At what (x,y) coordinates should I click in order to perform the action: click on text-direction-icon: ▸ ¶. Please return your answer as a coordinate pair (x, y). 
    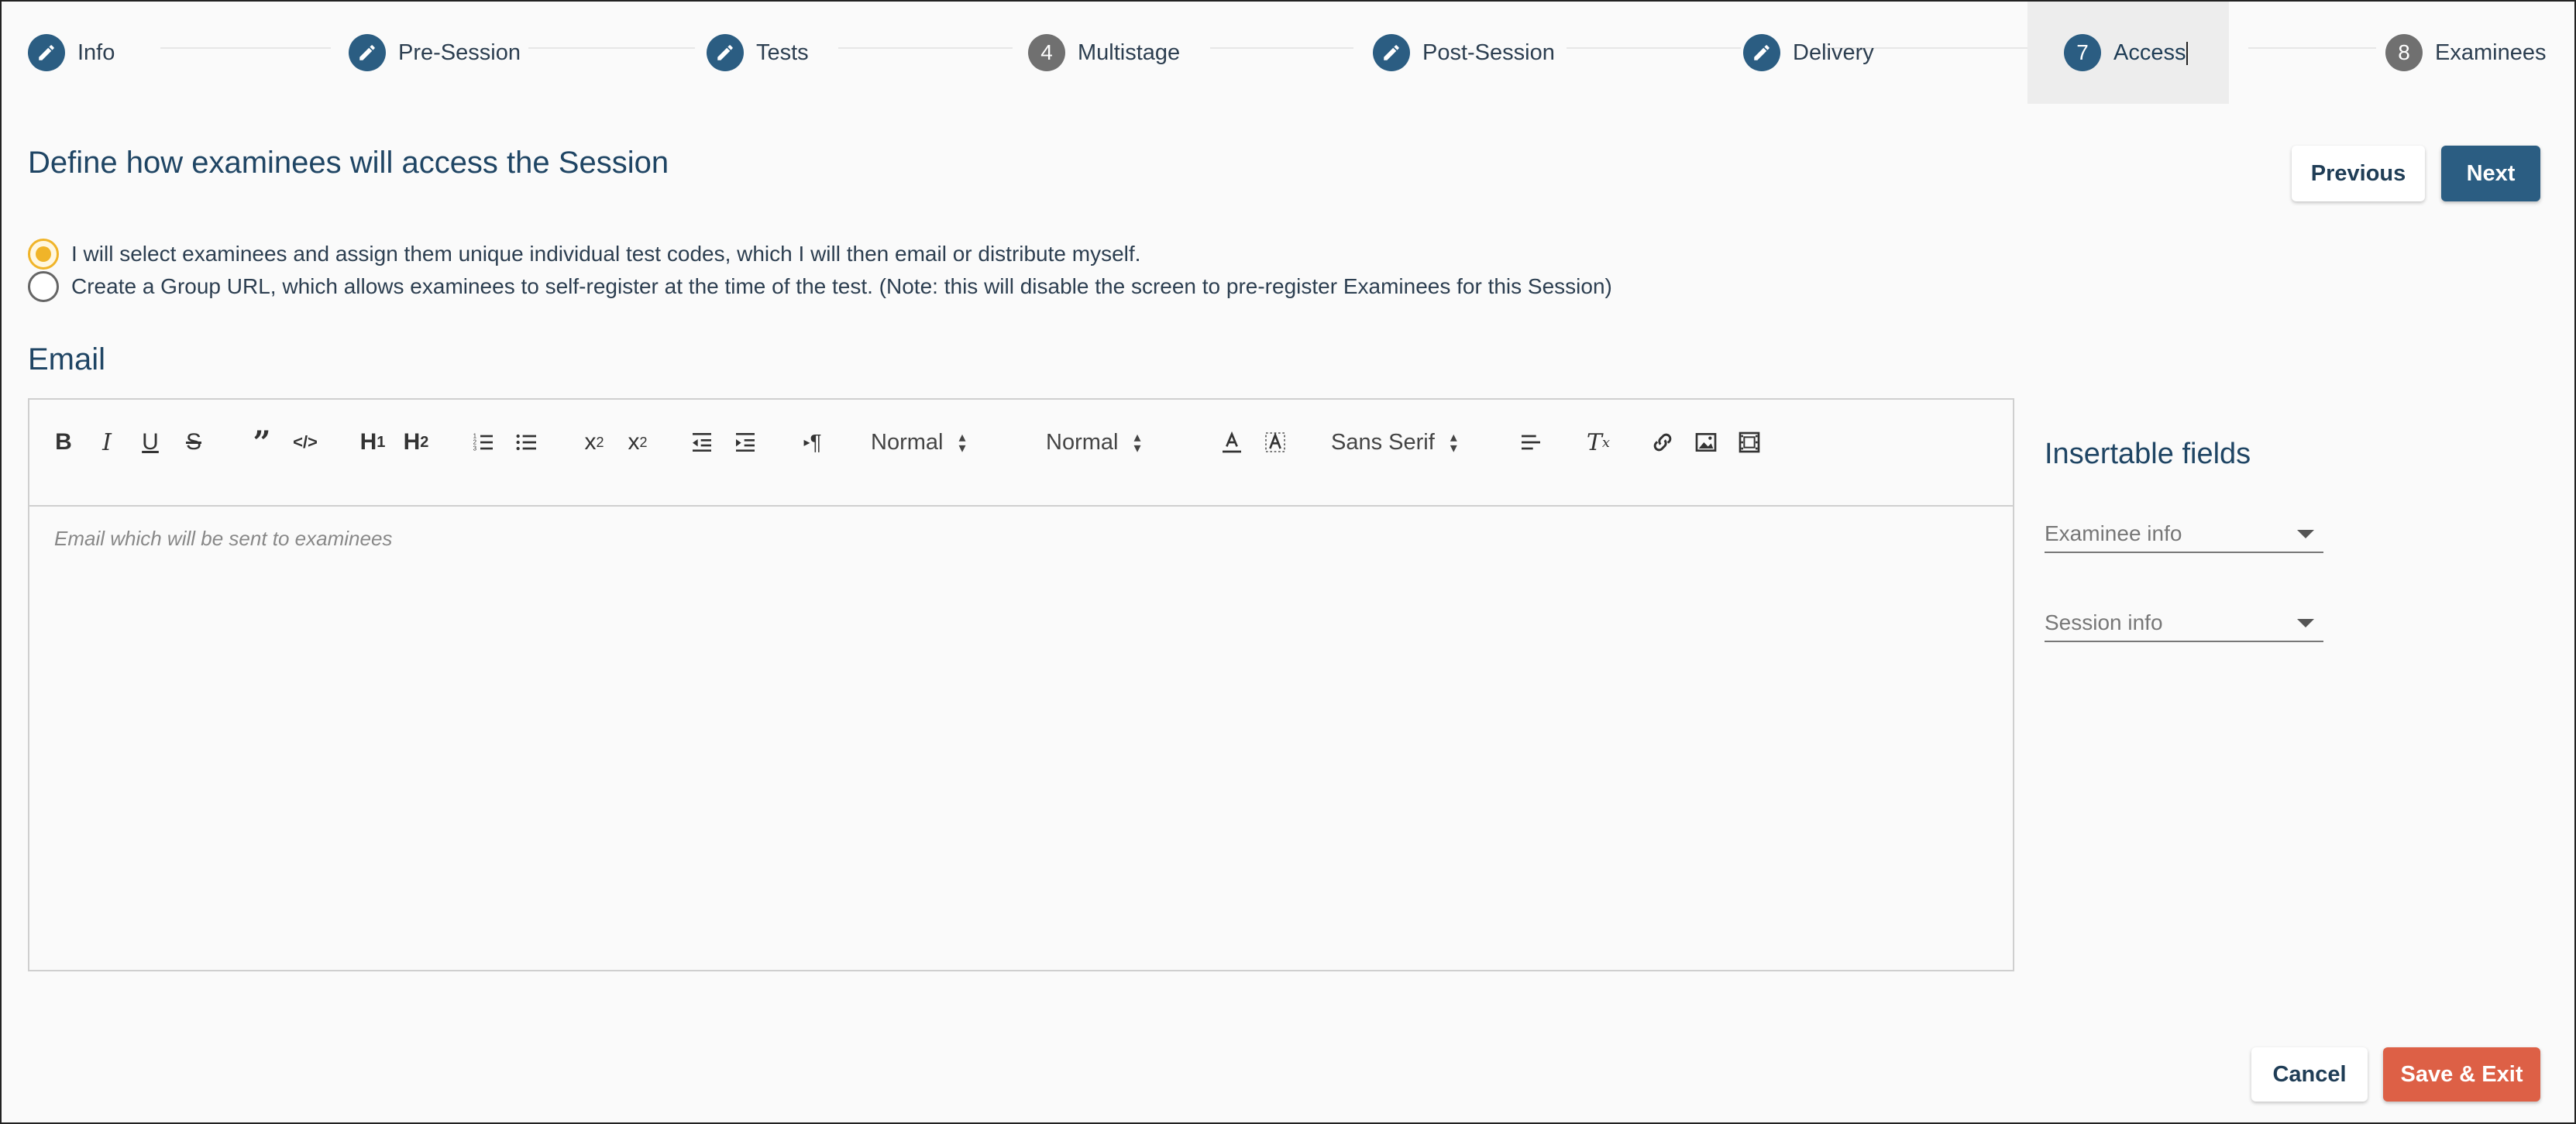
    Looking at the image, I should click on (812, 442).